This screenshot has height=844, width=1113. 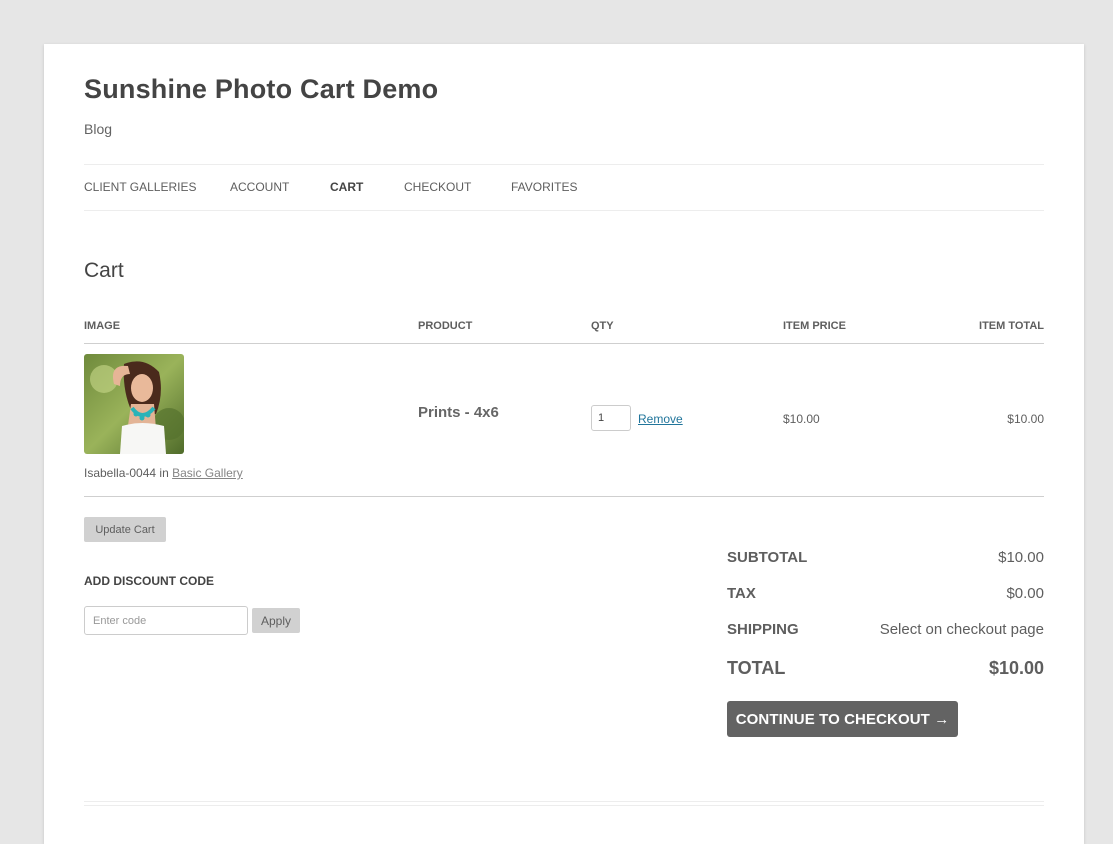 I want to click on photo-thumbnail-image, so click(x=134, y=404).